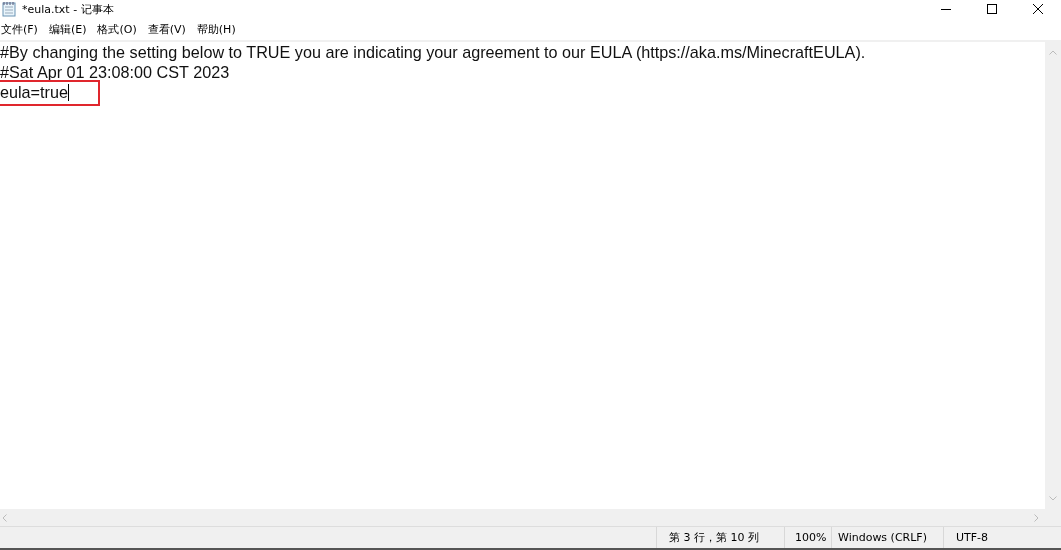 This screenshot has height=550, width=1061. I want to click on cursor-position: 第 3 行，第 10 列, so click(720, 537).